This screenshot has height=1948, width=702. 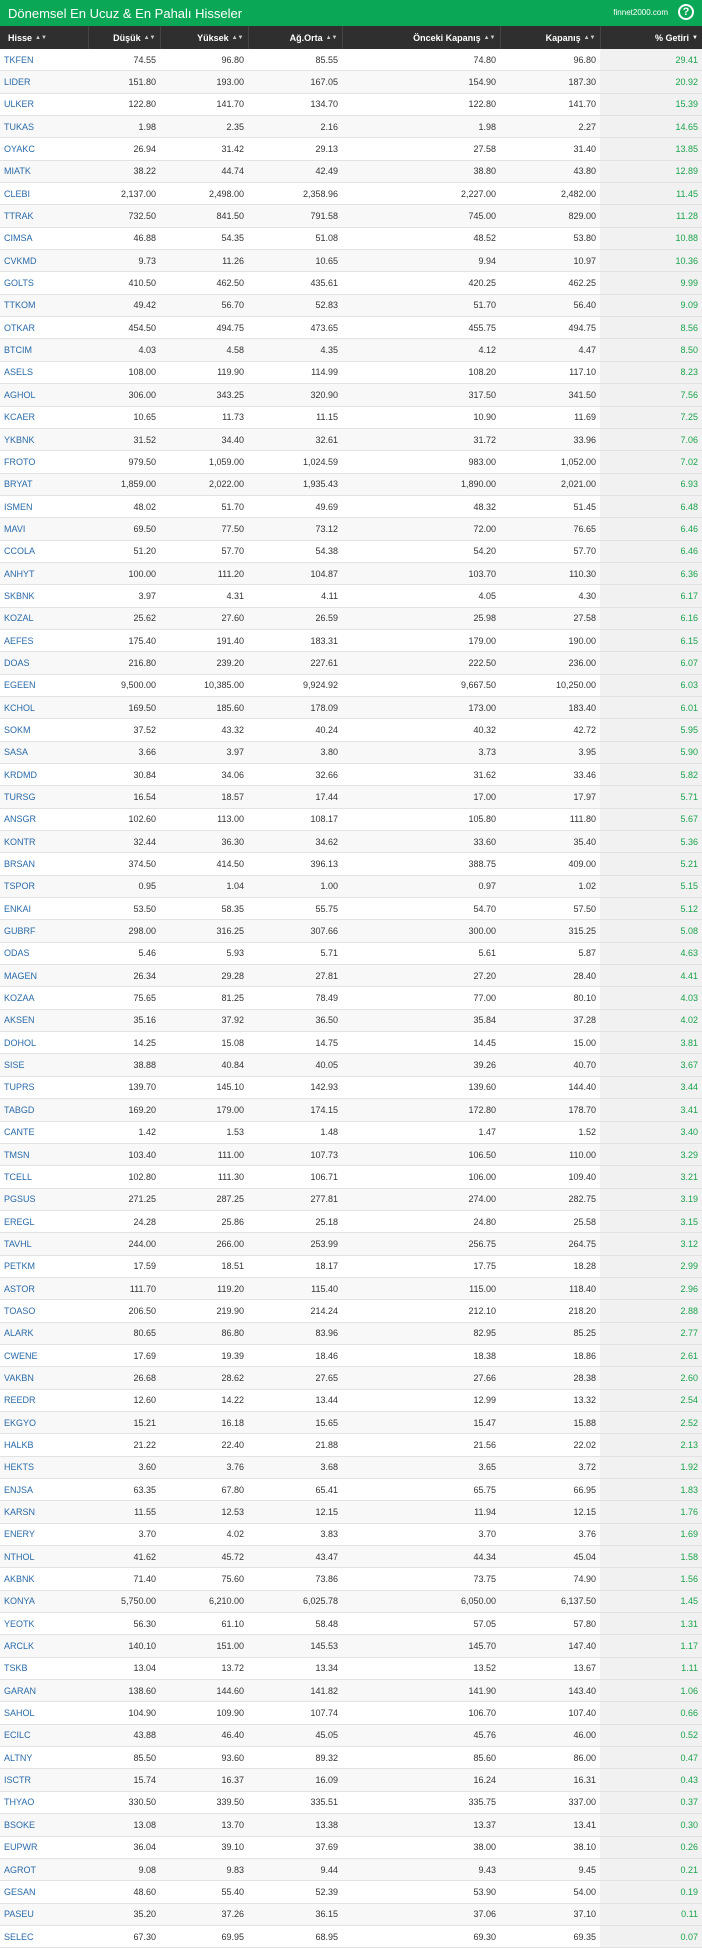 I want to click on table-row: SASA 3.66 3.97 3.80 3.73 3.95 5.90, so click(x=351, y=753).